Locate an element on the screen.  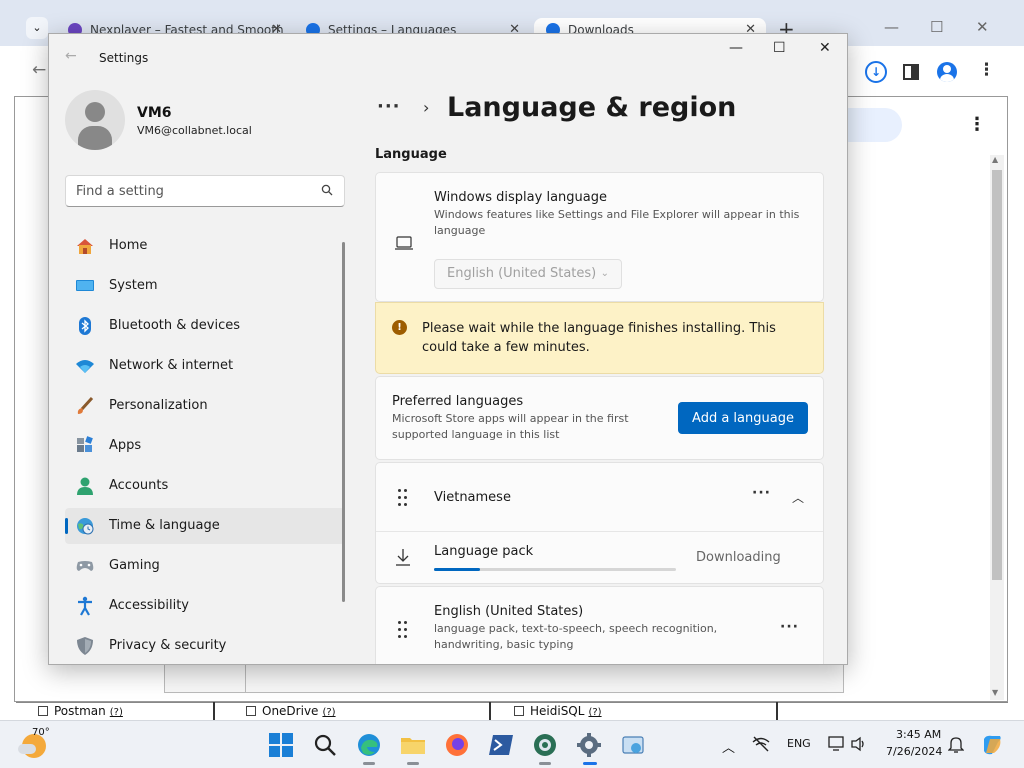
copilot-icon is located at coordinates (992, 745).